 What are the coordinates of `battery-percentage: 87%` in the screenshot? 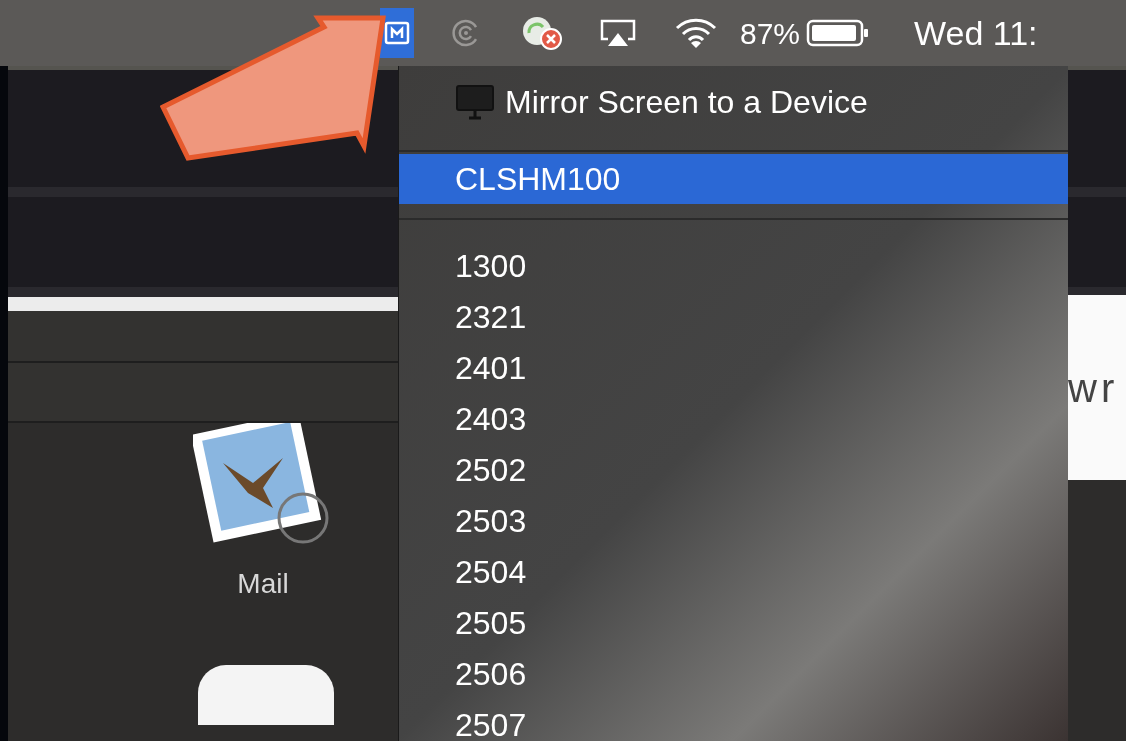 It's located at (770, 33).